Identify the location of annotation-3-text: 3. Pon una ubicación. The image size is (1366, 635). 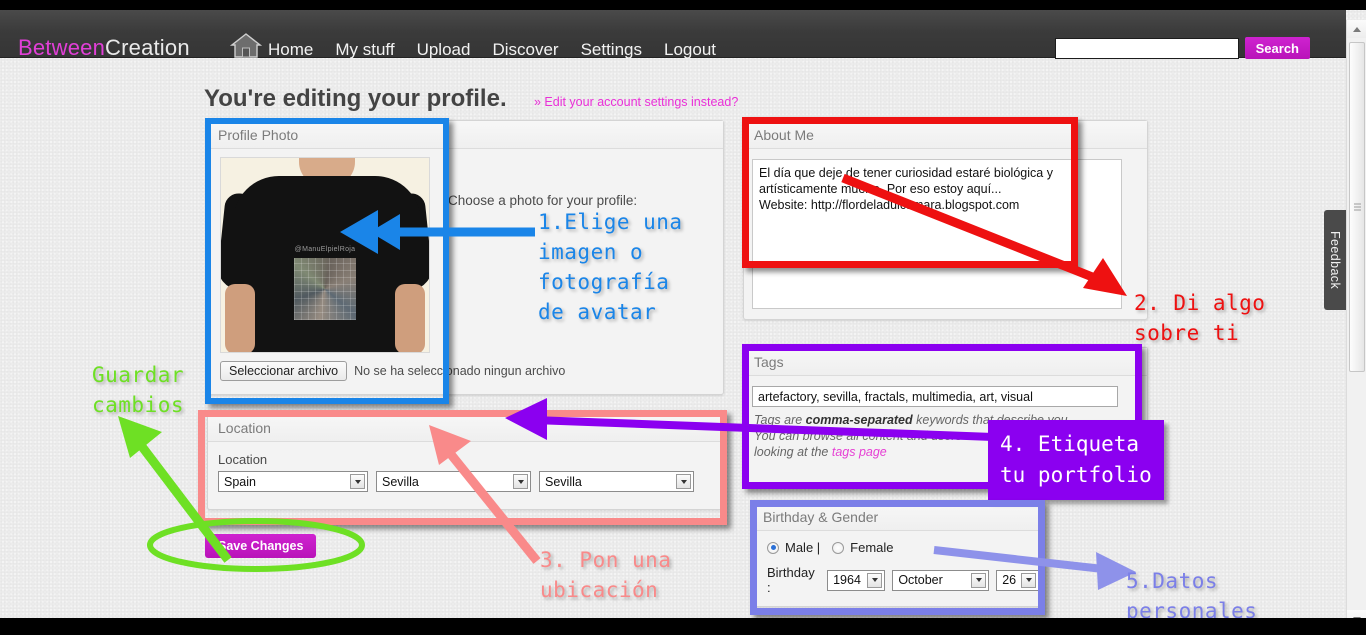
(606, 575).